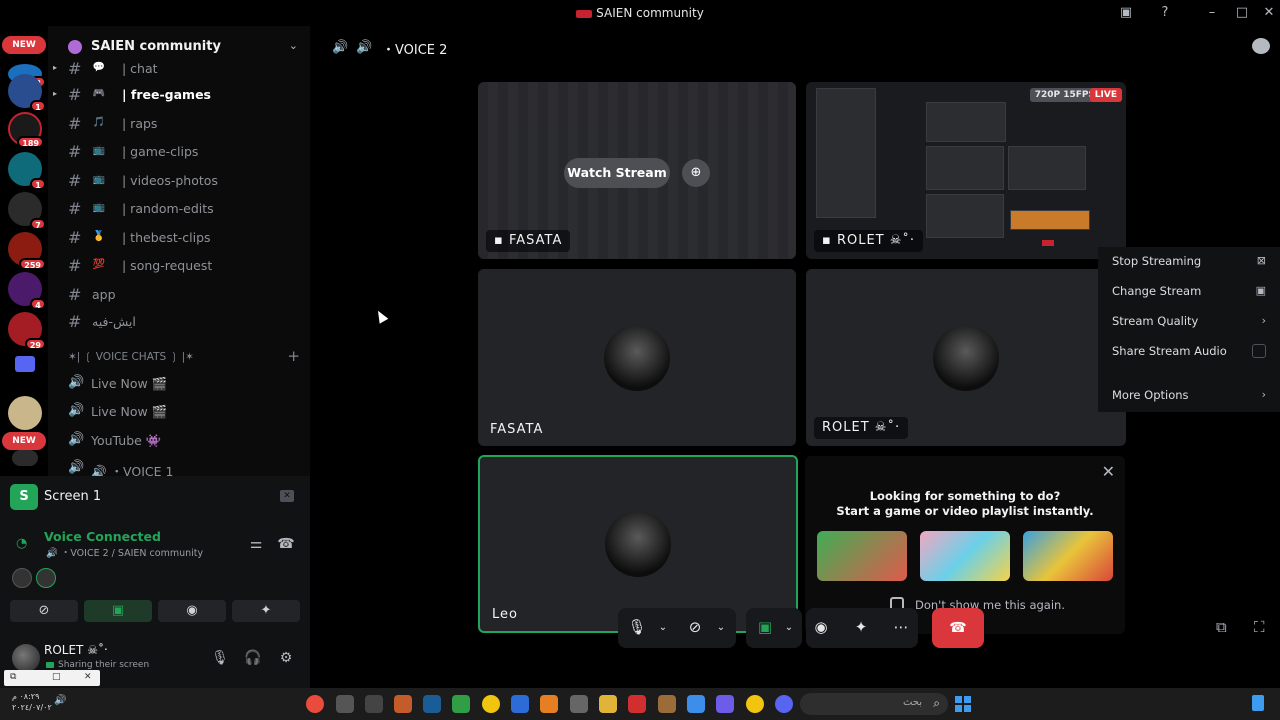 Image resolution: width=1280 pixels, height=720 pixels. I want to click on voice-channel-live-now-2: 🔊 Live Now 🎬, so click(179, 411).